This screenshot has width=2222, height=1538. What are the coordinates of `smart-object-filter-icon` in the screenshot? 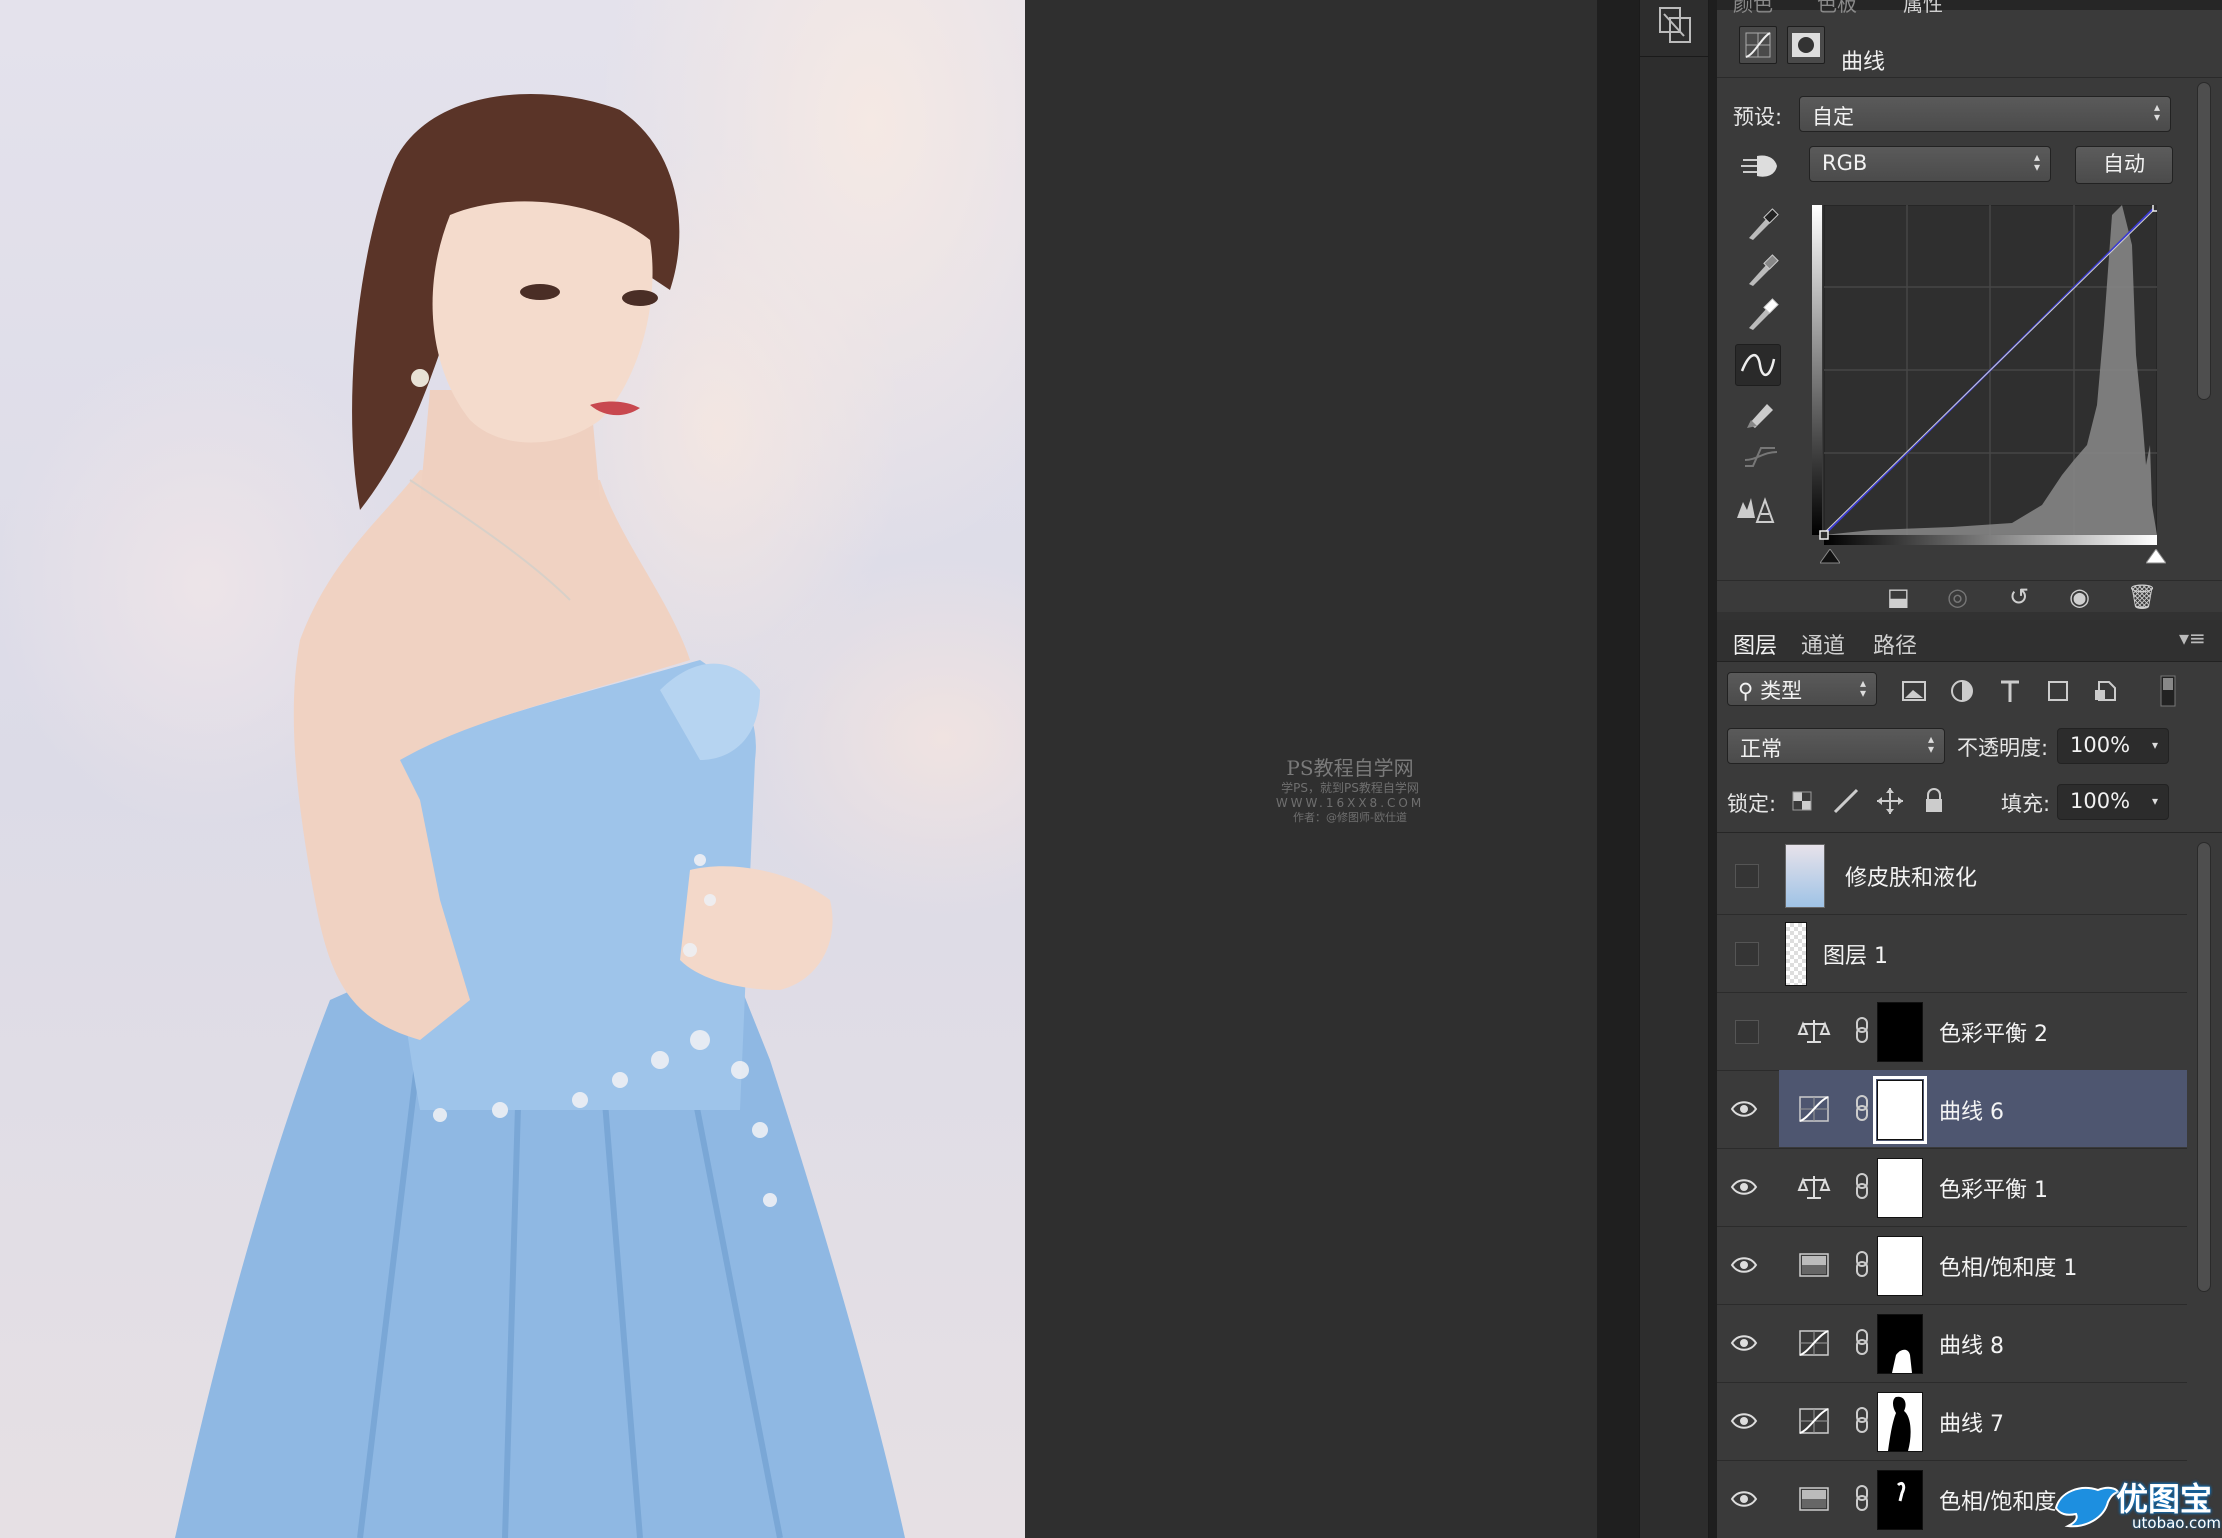 It's located at (2106, 691).